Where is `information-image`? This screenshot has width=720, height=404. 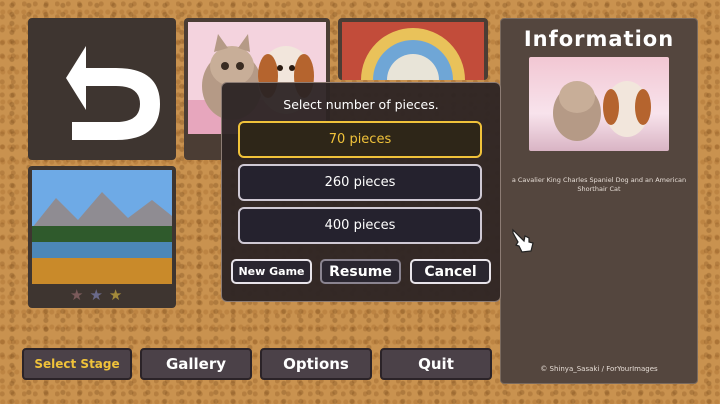
information-image is located at coordinates (599, 104).